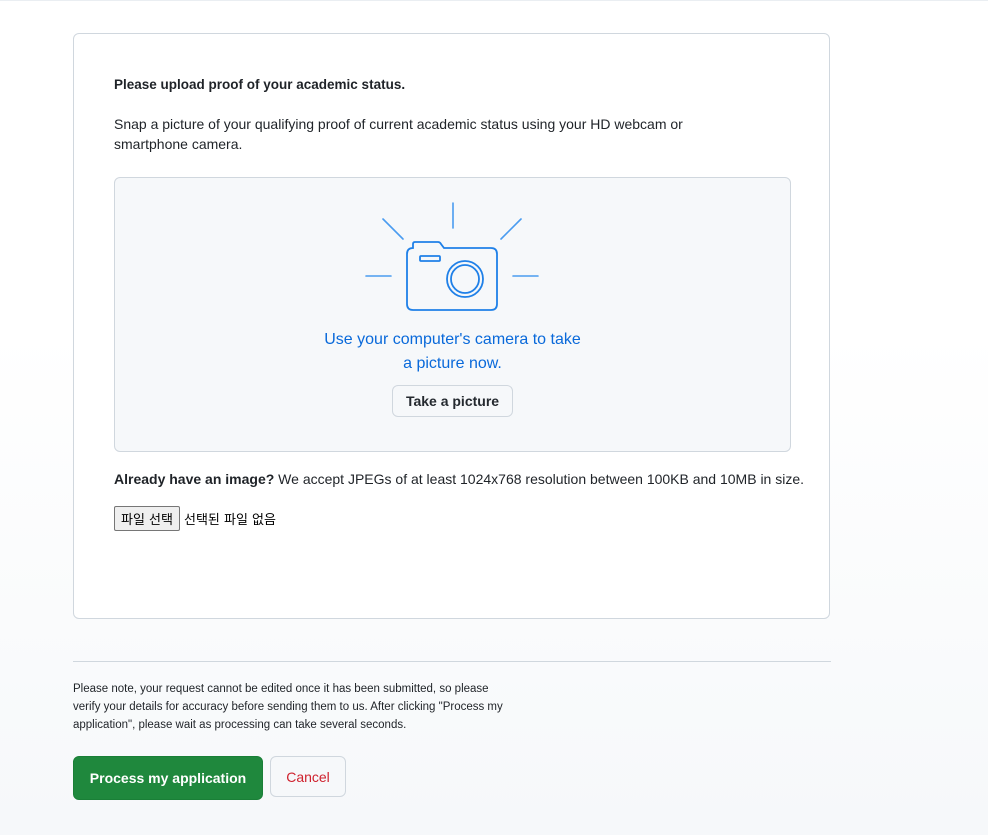 This screenshot has width=988, height=835. I want to click on file-input: 파일 선택 선택된 파일 없음, so click(195, 518).